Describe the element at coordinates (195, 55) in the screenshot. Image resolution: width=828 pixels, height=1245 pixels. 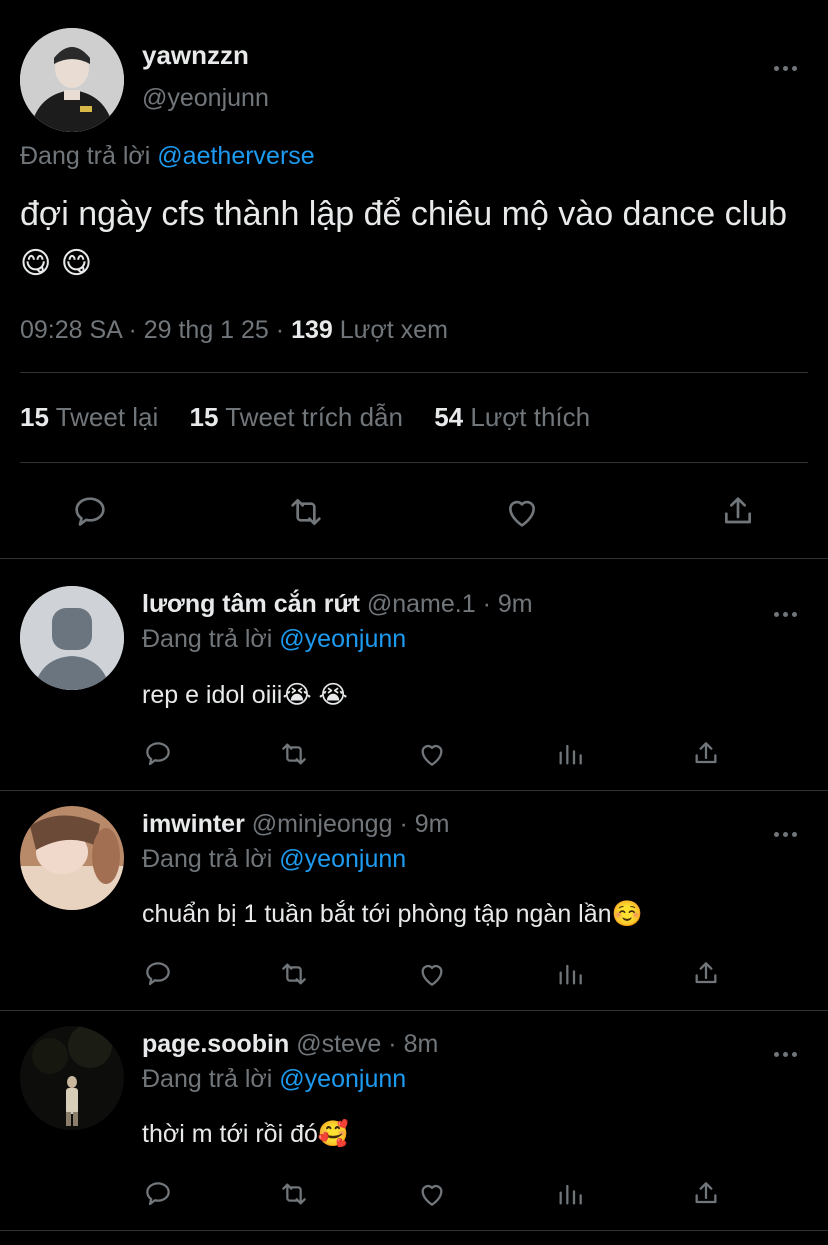
I see `main-author-name: yawnzzn` at that location.